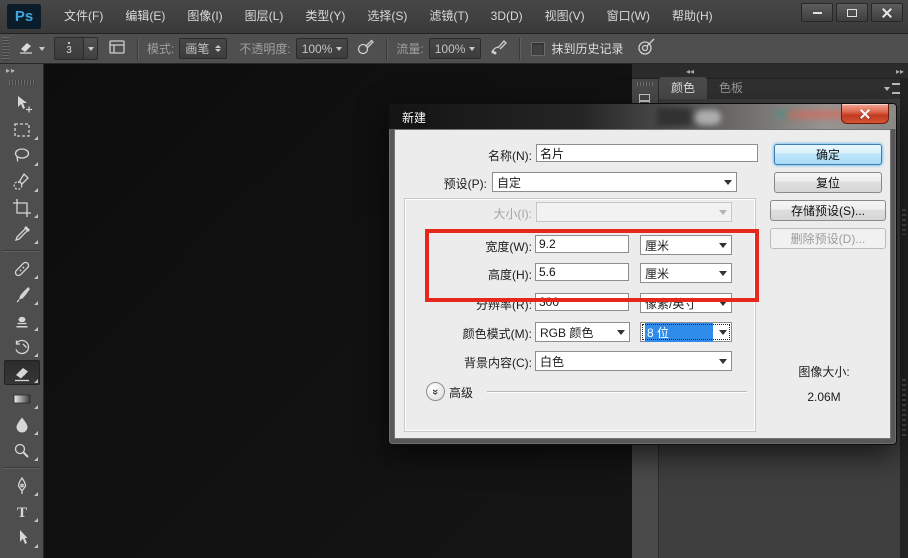 Image resolution: width=908 pixels, height=558 pixels. Describe the element at coordinates (22, 155) in the screenshot. I see `lasso-tool` at that location.